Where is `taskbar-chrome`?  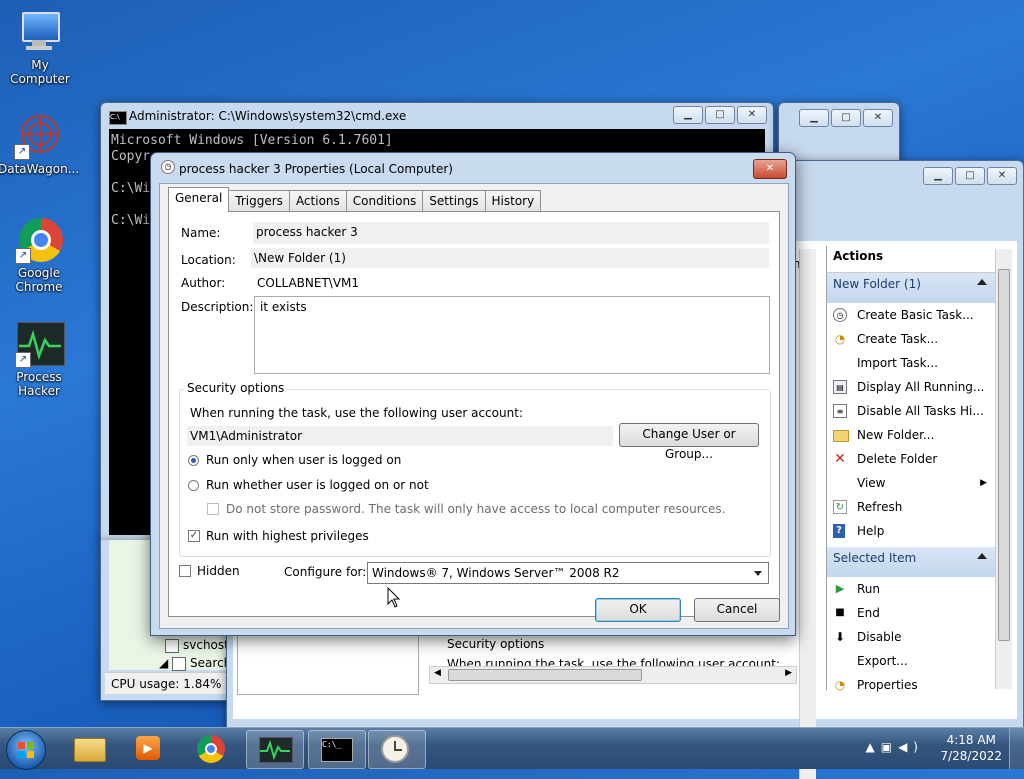 taskbar-chrome is located at coordinates (212, 748).